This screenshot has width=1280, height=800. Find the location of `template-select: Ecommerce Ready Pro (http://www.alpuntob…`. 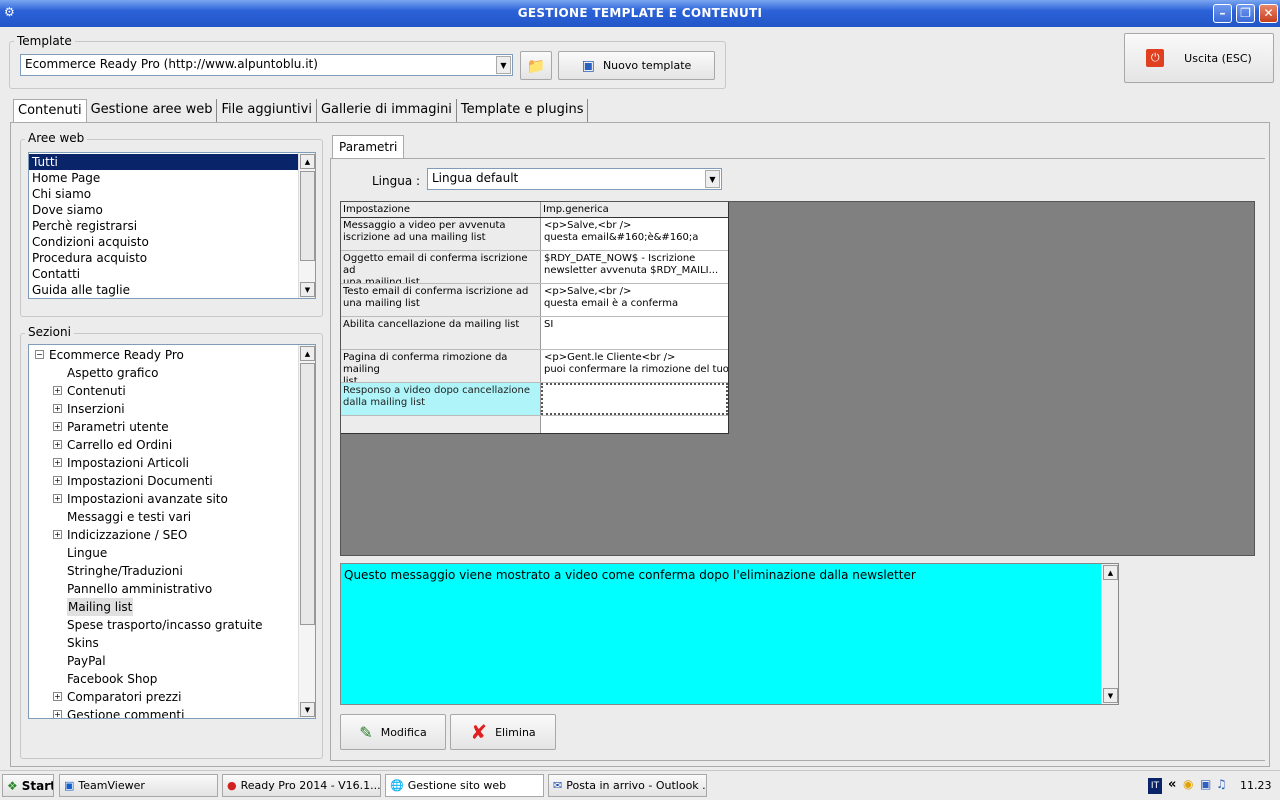

template-select: Ecommerce Ready Pro (http://www.alpuntob… is located at coordinates (266, 65).